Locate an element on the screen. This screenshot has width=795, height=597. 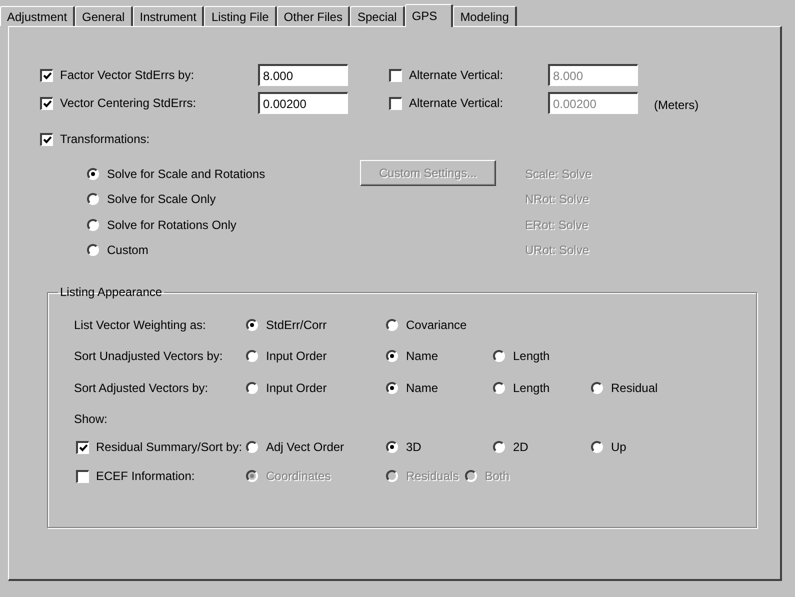
option-label: Adj Vect Order is located at coordinates (305, 447).